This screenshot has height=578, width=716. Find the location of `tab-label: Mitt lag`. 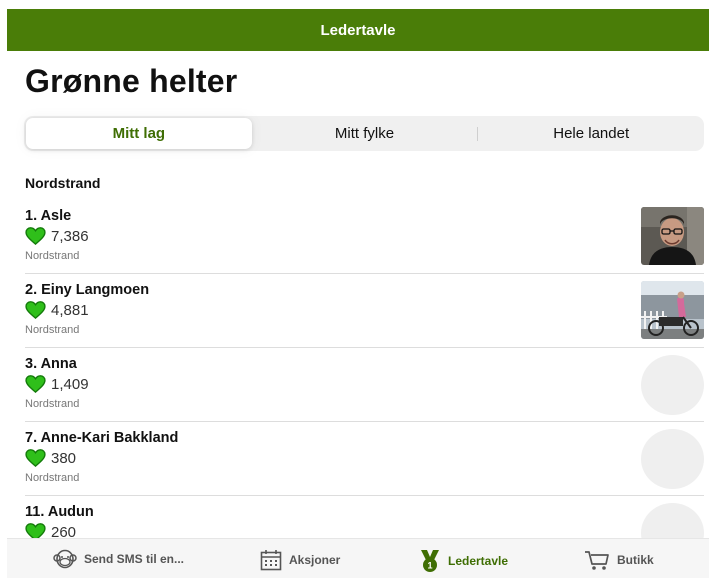

tab-label: Mitt lag is located at coordinates (139, 133).